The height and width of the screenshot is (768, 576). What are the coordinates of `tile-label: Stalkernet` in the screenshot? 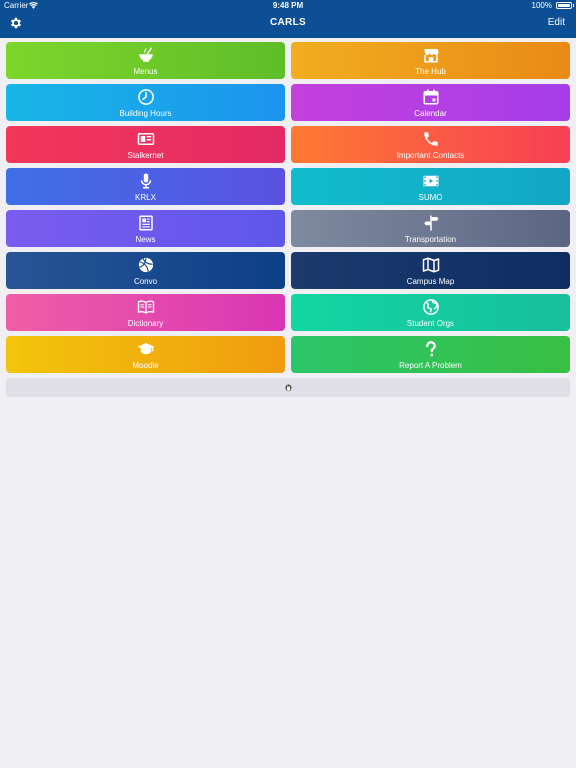 It's located at (145, 155).